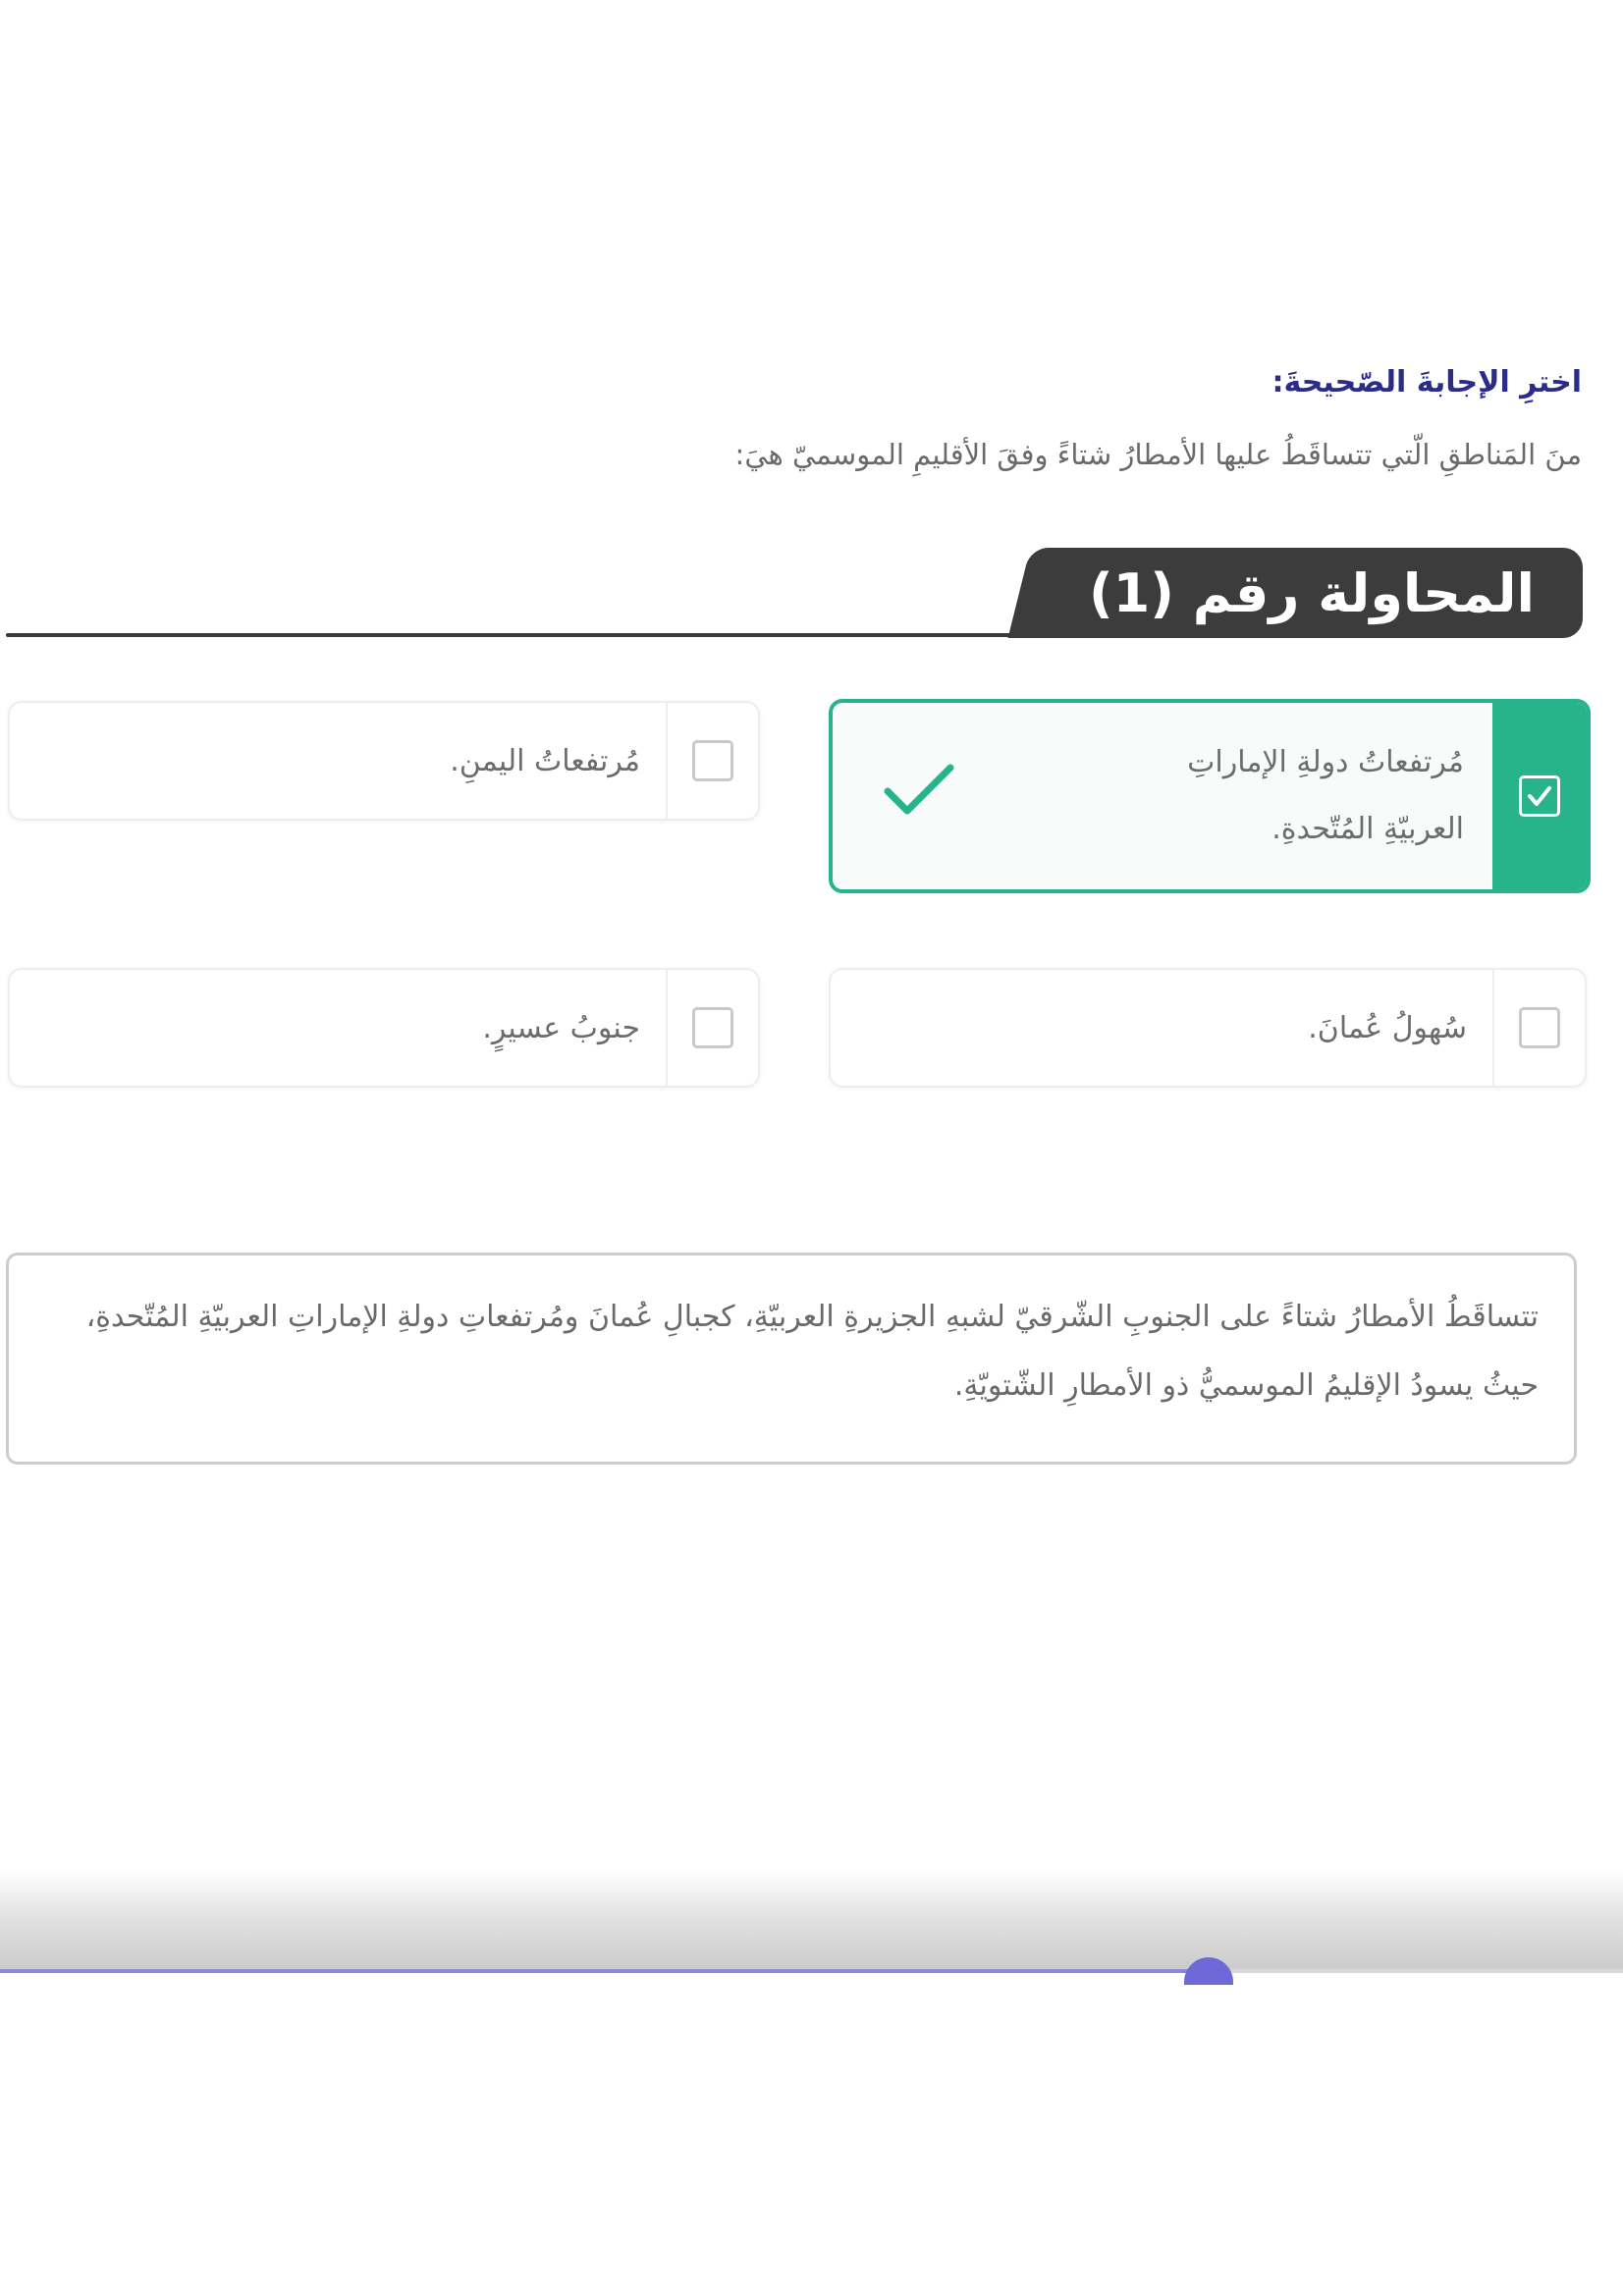 This screenshot has width=1623, height=2296. I want to click on option-4-checkbox-cell, so click(712, 1028).